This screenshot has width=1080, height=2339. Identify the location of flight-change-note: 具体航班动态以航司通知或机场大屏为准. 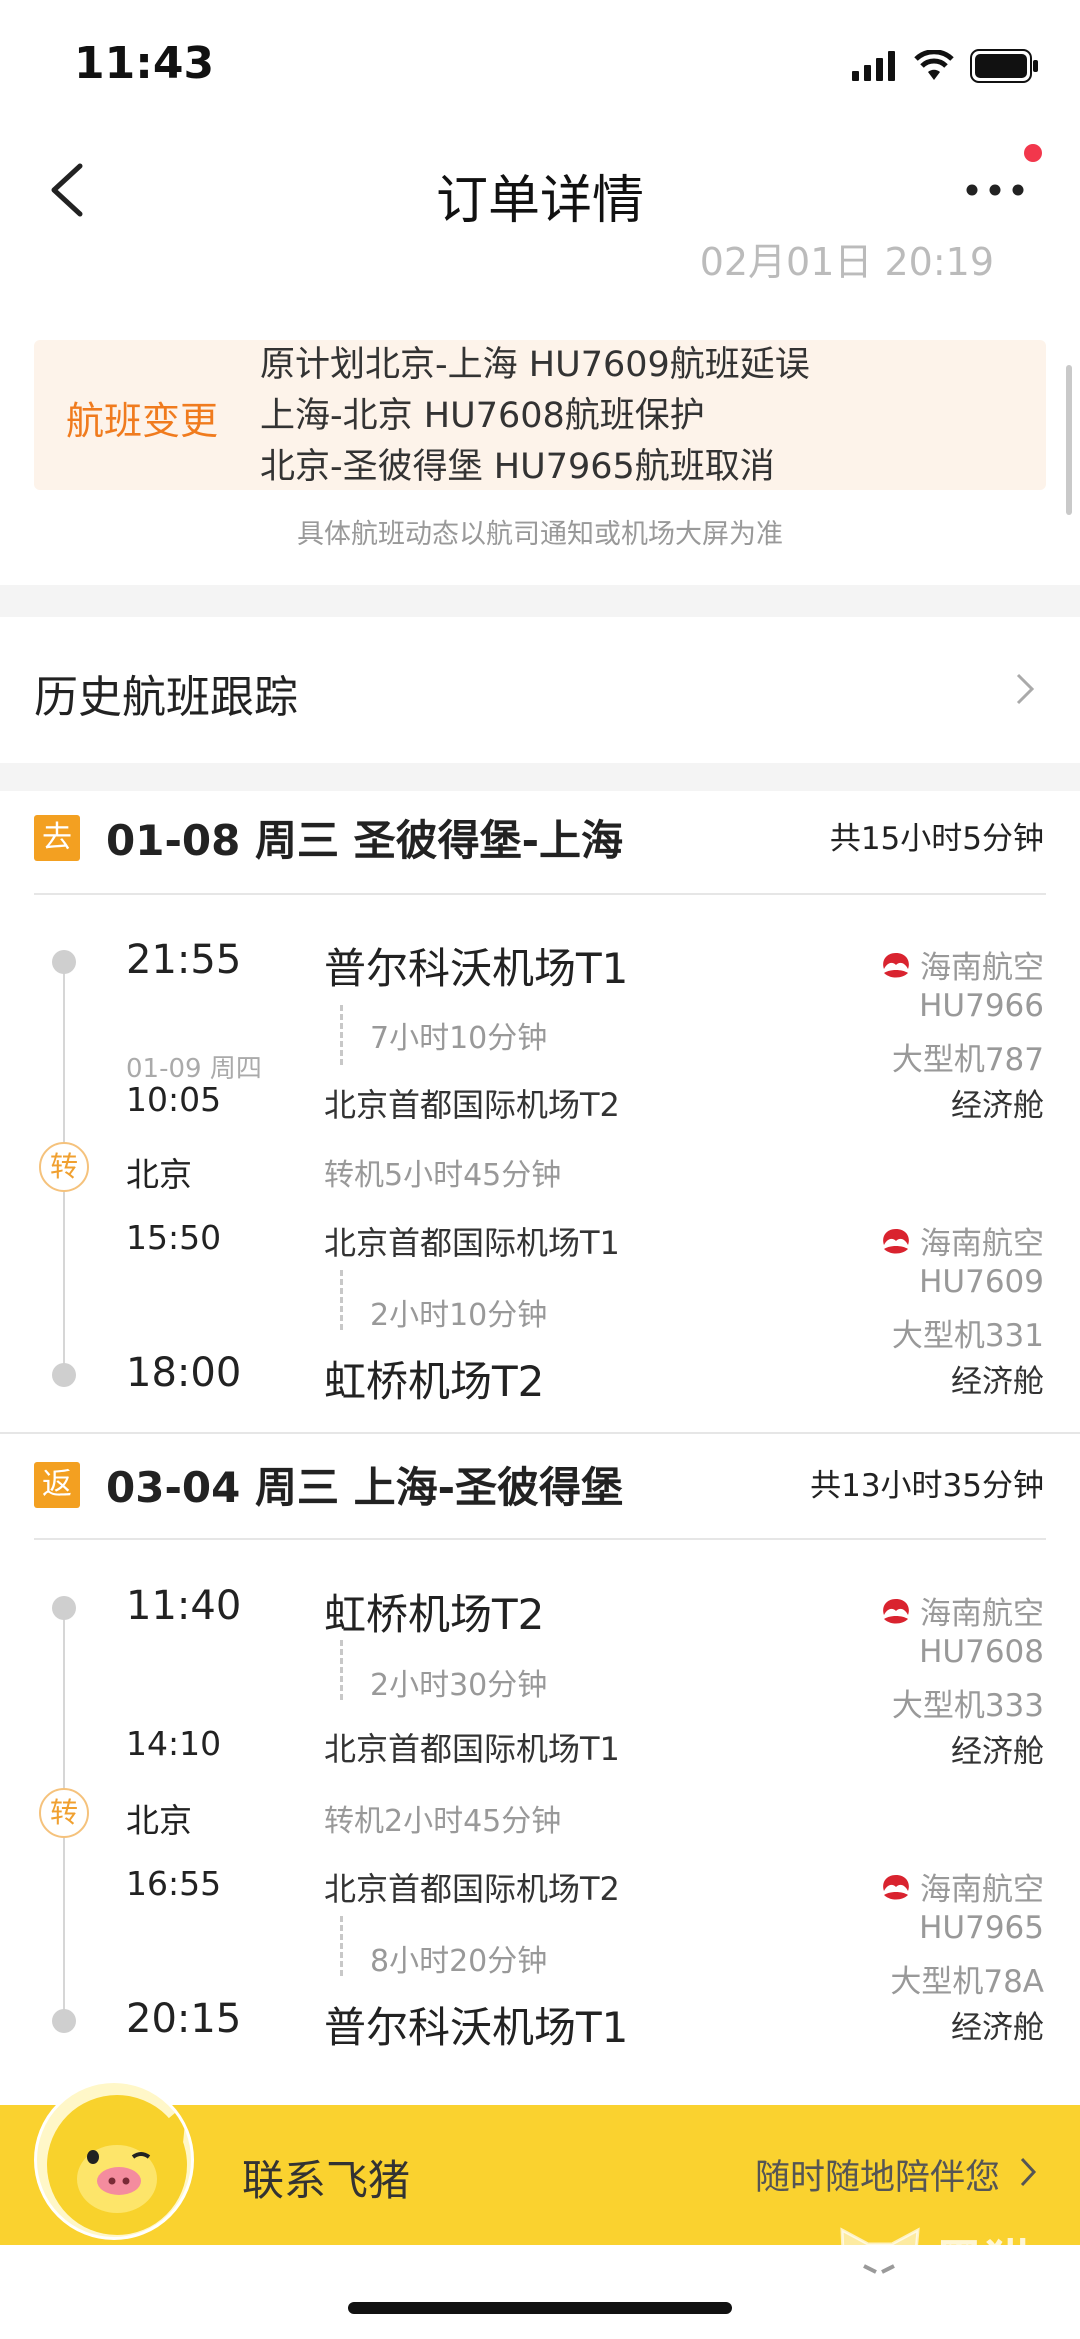
(540, 534).